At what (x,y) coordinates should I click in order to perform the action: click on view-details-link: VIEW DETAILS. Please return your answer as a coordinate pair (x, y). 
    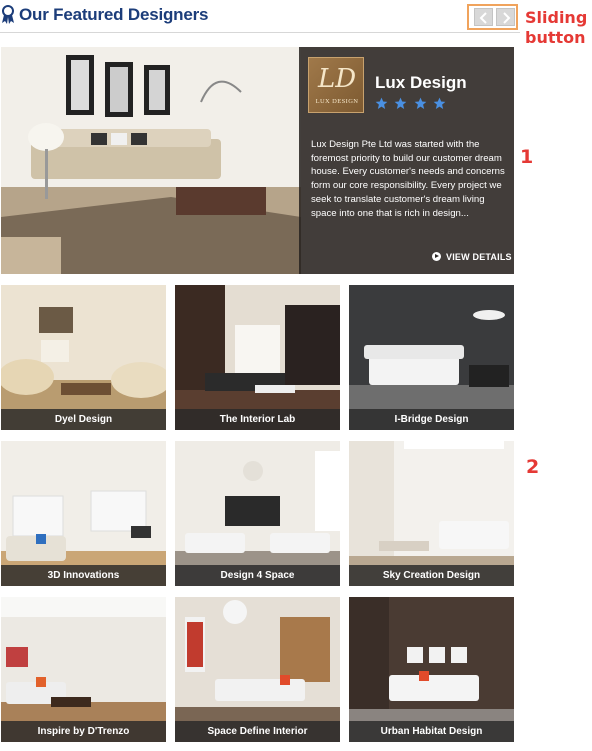
    Looking at the image, I should click on (472, 256).